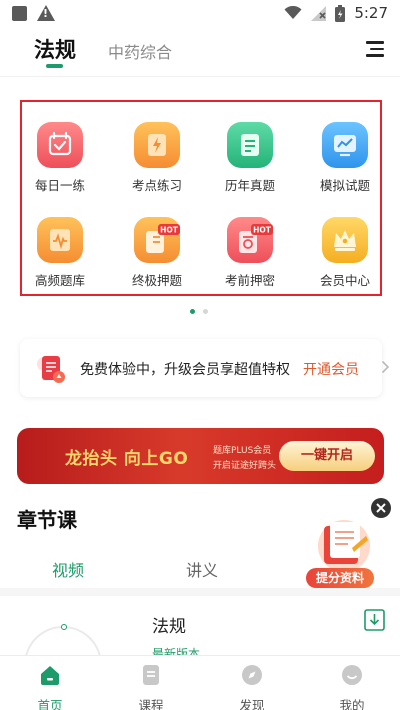 This screenshot has height=710, width=400. Describe the element at coordinates (200, 76) in the screenshot. I see `header-divider` at that location.